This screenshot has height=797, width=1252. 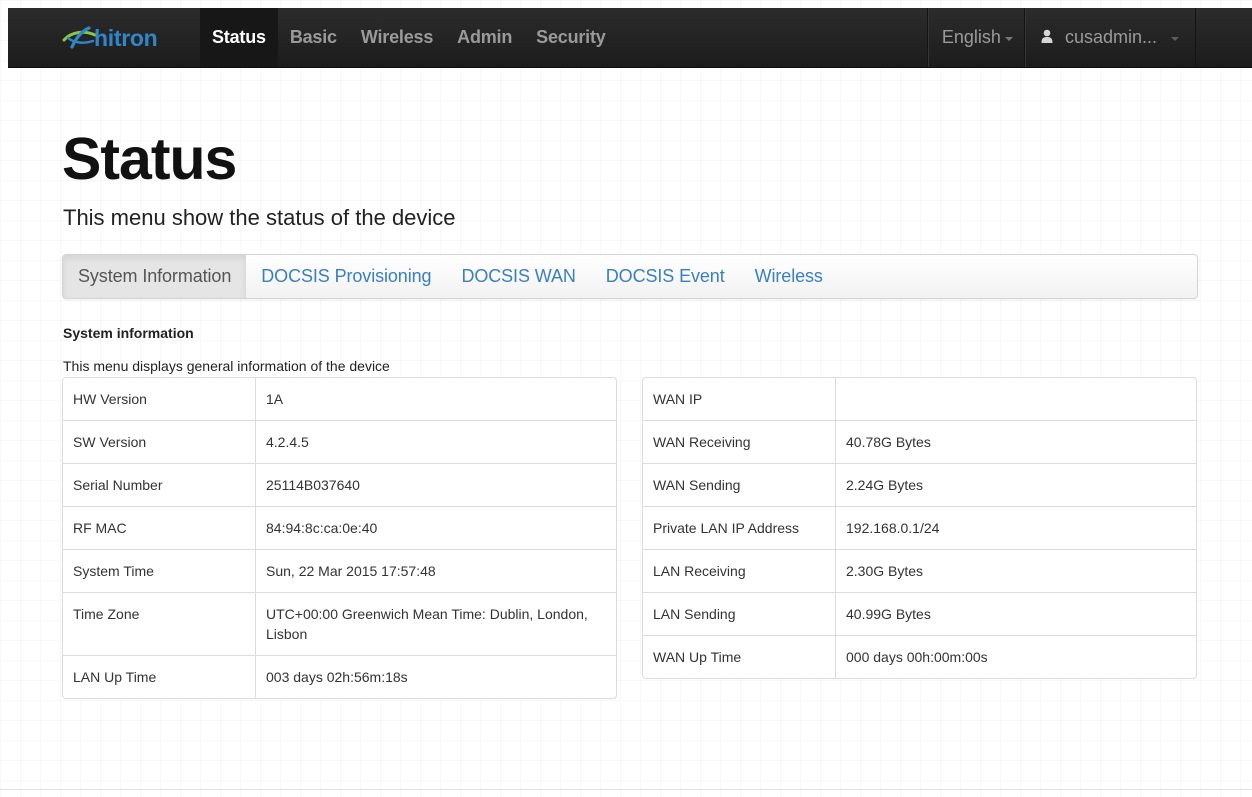 What do you see at coordinates (159, 570) in the screenshot?
I see `row-label: System Time` at bounding box center [159, 570].